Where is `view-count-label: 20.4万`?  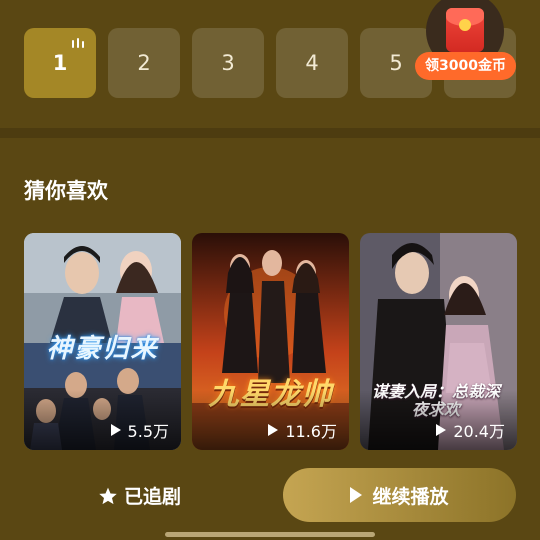
view-count-label: 20.4万 is located at coordinates (479, 431).